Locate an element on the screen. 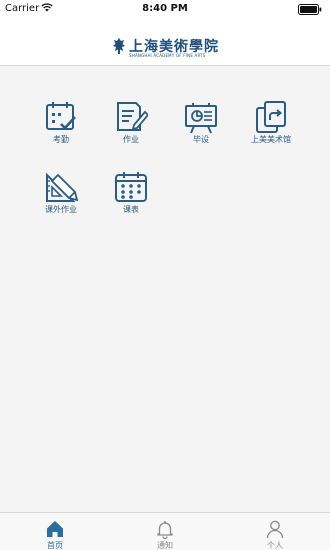 This screenshot has height=550, width=330. academy-emblem-icon is located at coordinates (119, 46).